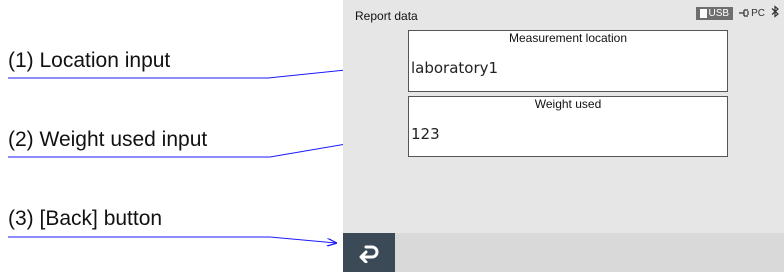 This screenshot has height=272, width=784. What do you see at coordinates (568, 68) in the screenshot?
I see `location-input: laboratory1` at bounding box center [568, 68].